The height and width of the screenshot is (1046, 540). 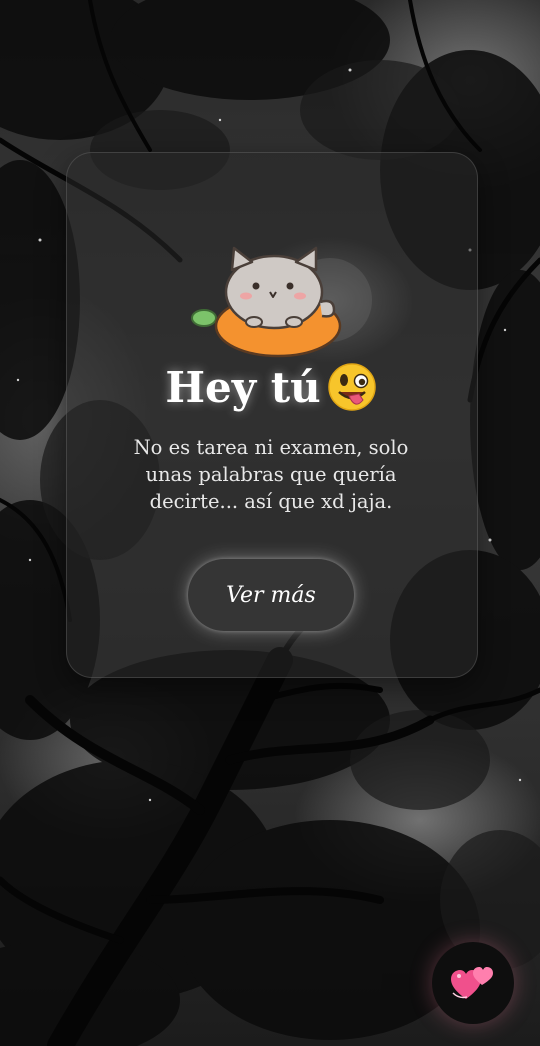 I want to click on winking-tongue-face-icon, so click(x=351, y=387).